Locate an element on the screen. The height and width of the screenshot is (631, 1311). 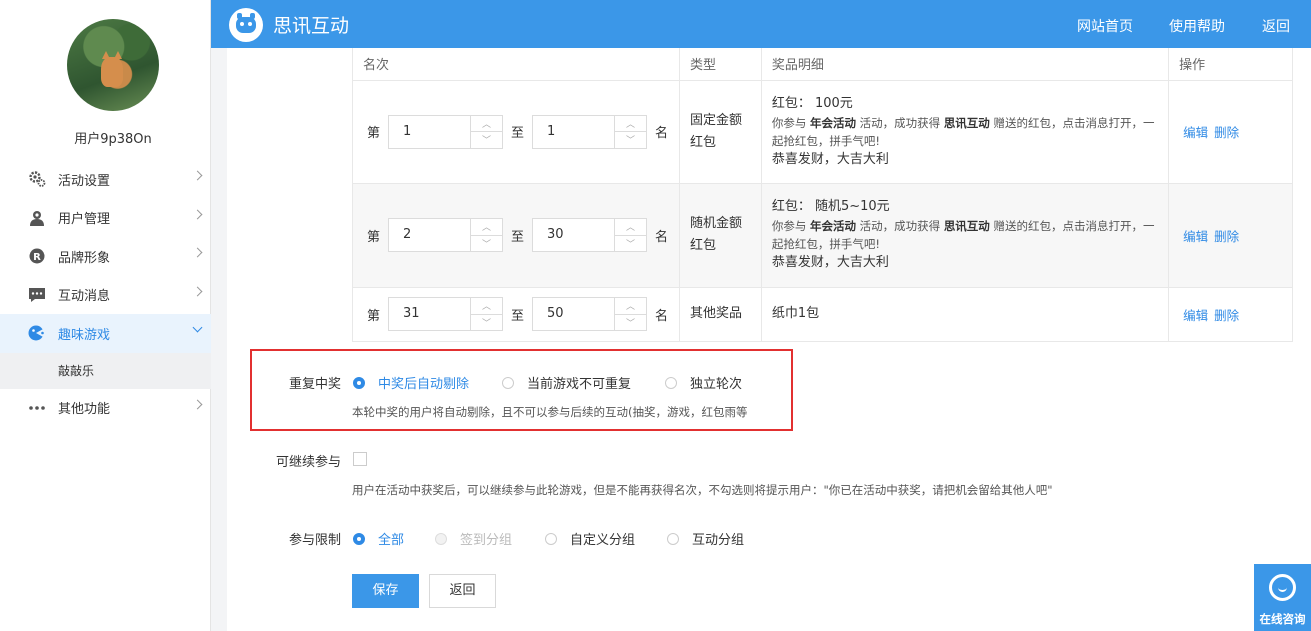
radio-all: 全部 is located at coordinates (378, 538).